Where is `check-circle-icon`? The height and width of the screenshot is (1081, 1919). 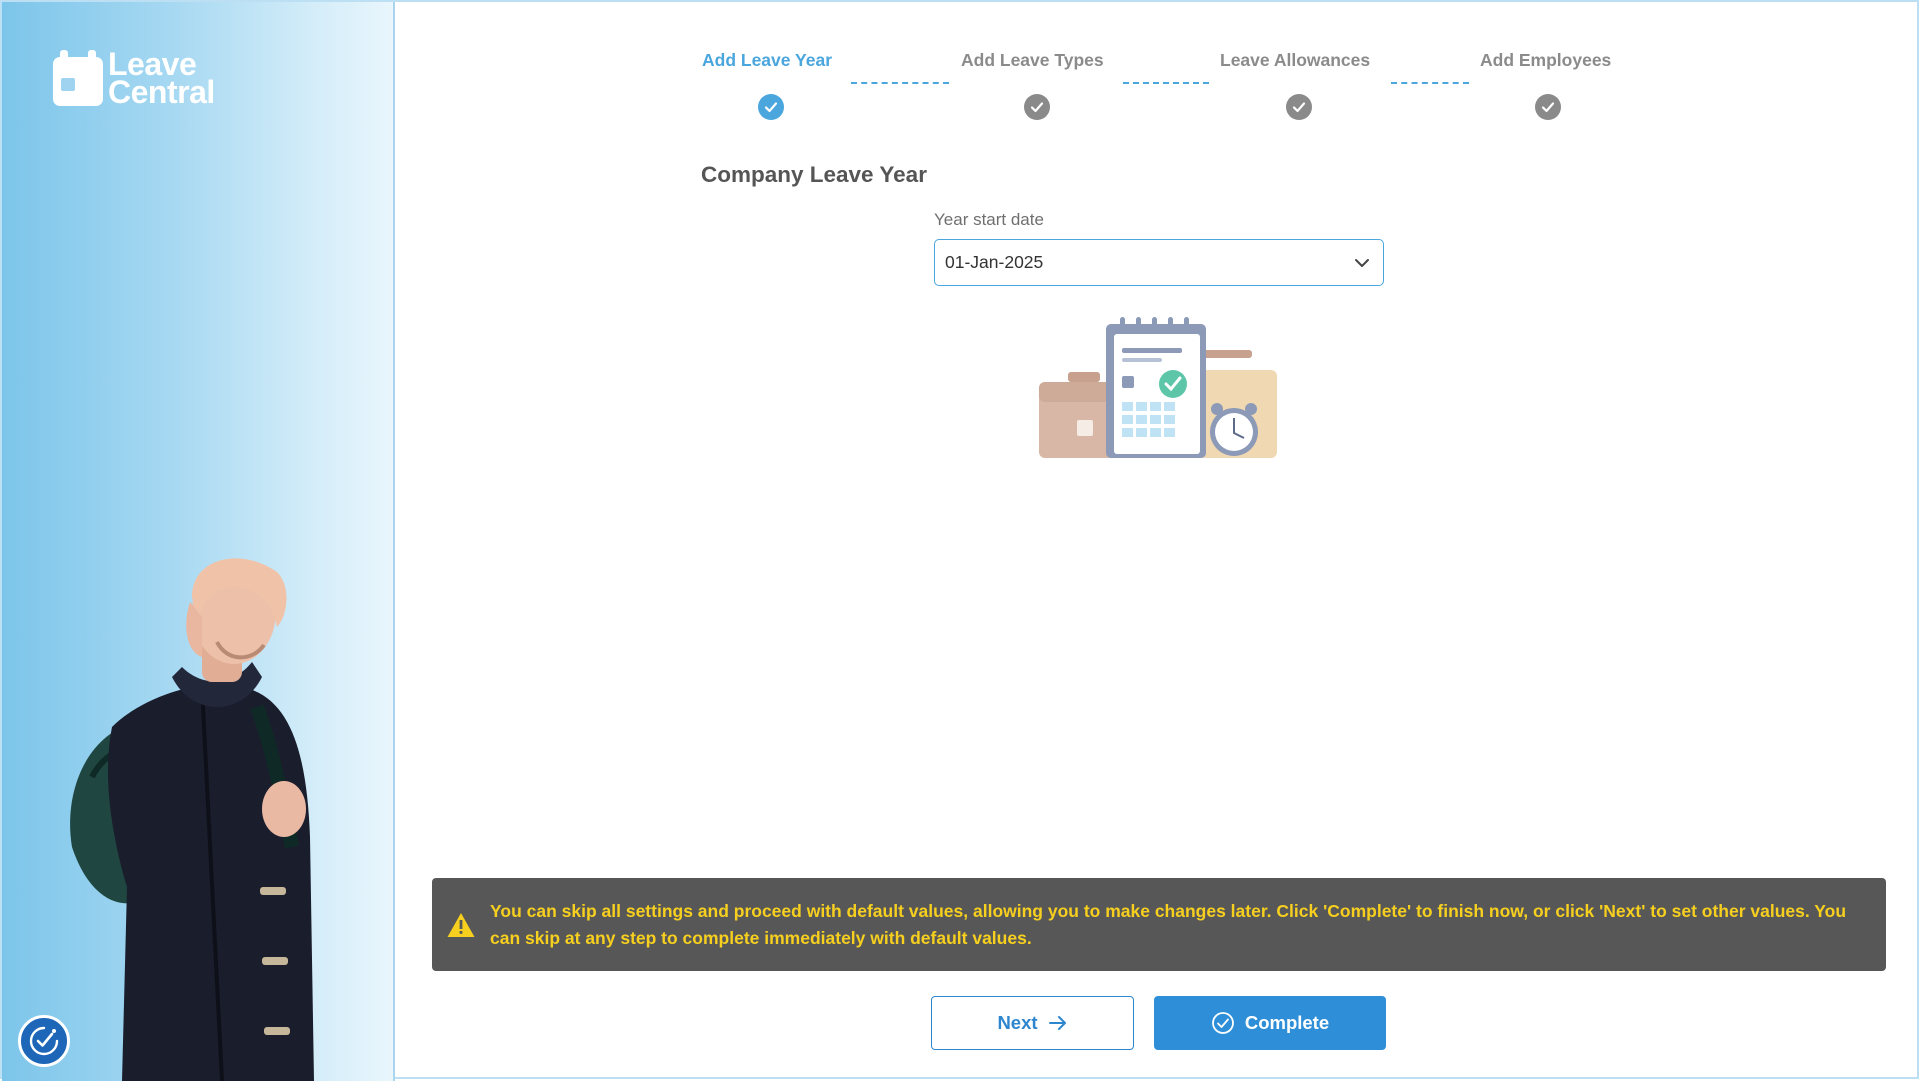
check-circle-icon is located at coordinates (1222, 1023).